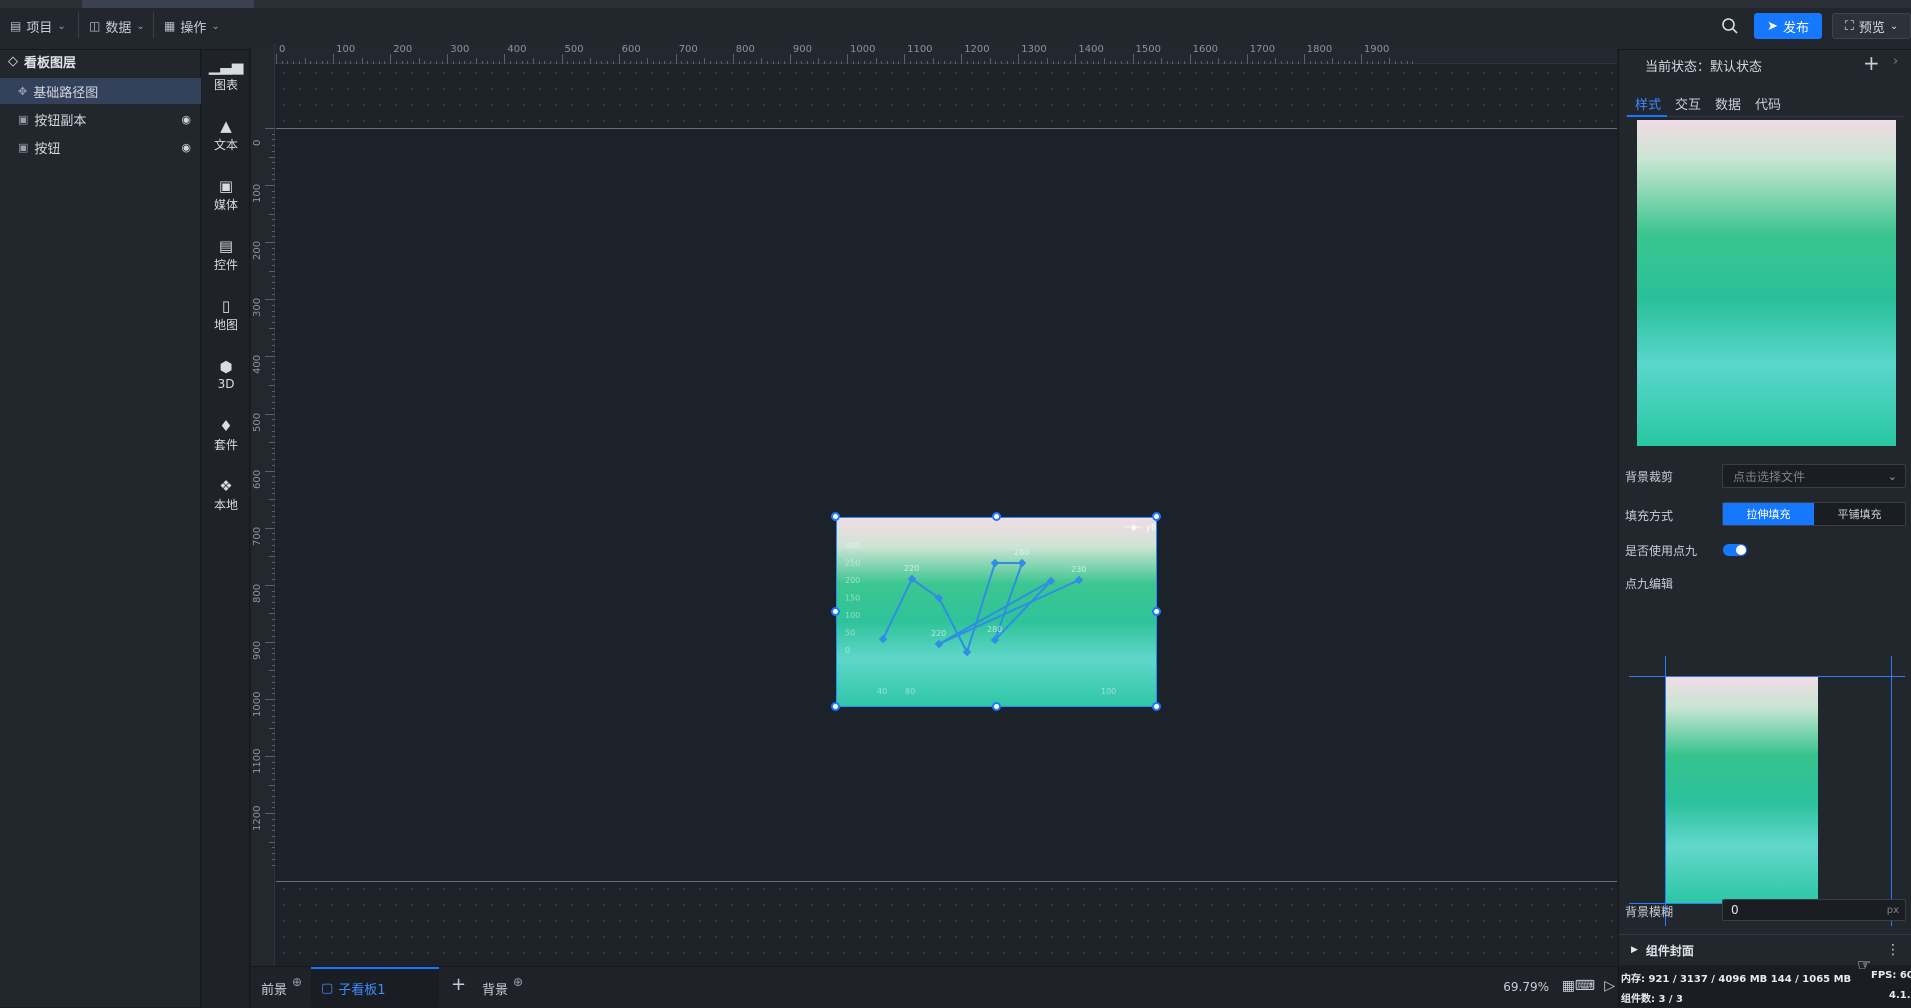 This screenshot has height=1008, width=1911. Describe the element at coordinates (1262, 49) in the screenshot. I see `ruler-top-label: 1700` at that location.